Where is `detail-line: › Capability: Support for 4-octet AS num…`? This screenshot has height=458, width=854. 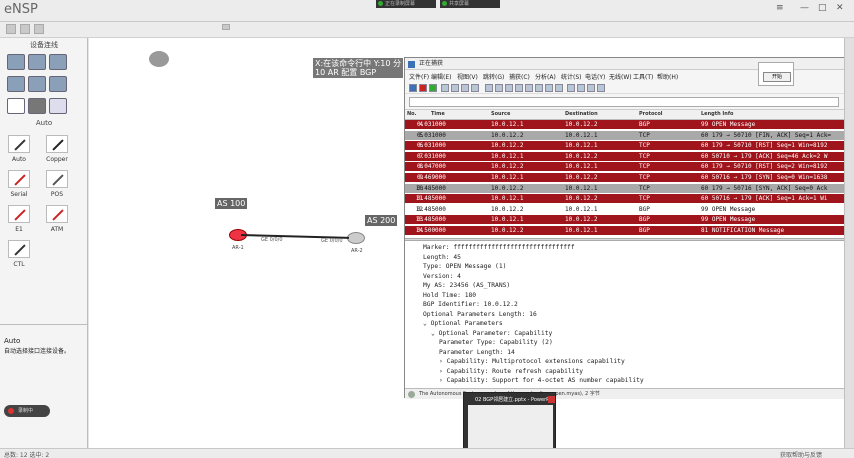 detail-line: › Capability: Support for 4-octet AS num… is located at coordinates (541, 380).